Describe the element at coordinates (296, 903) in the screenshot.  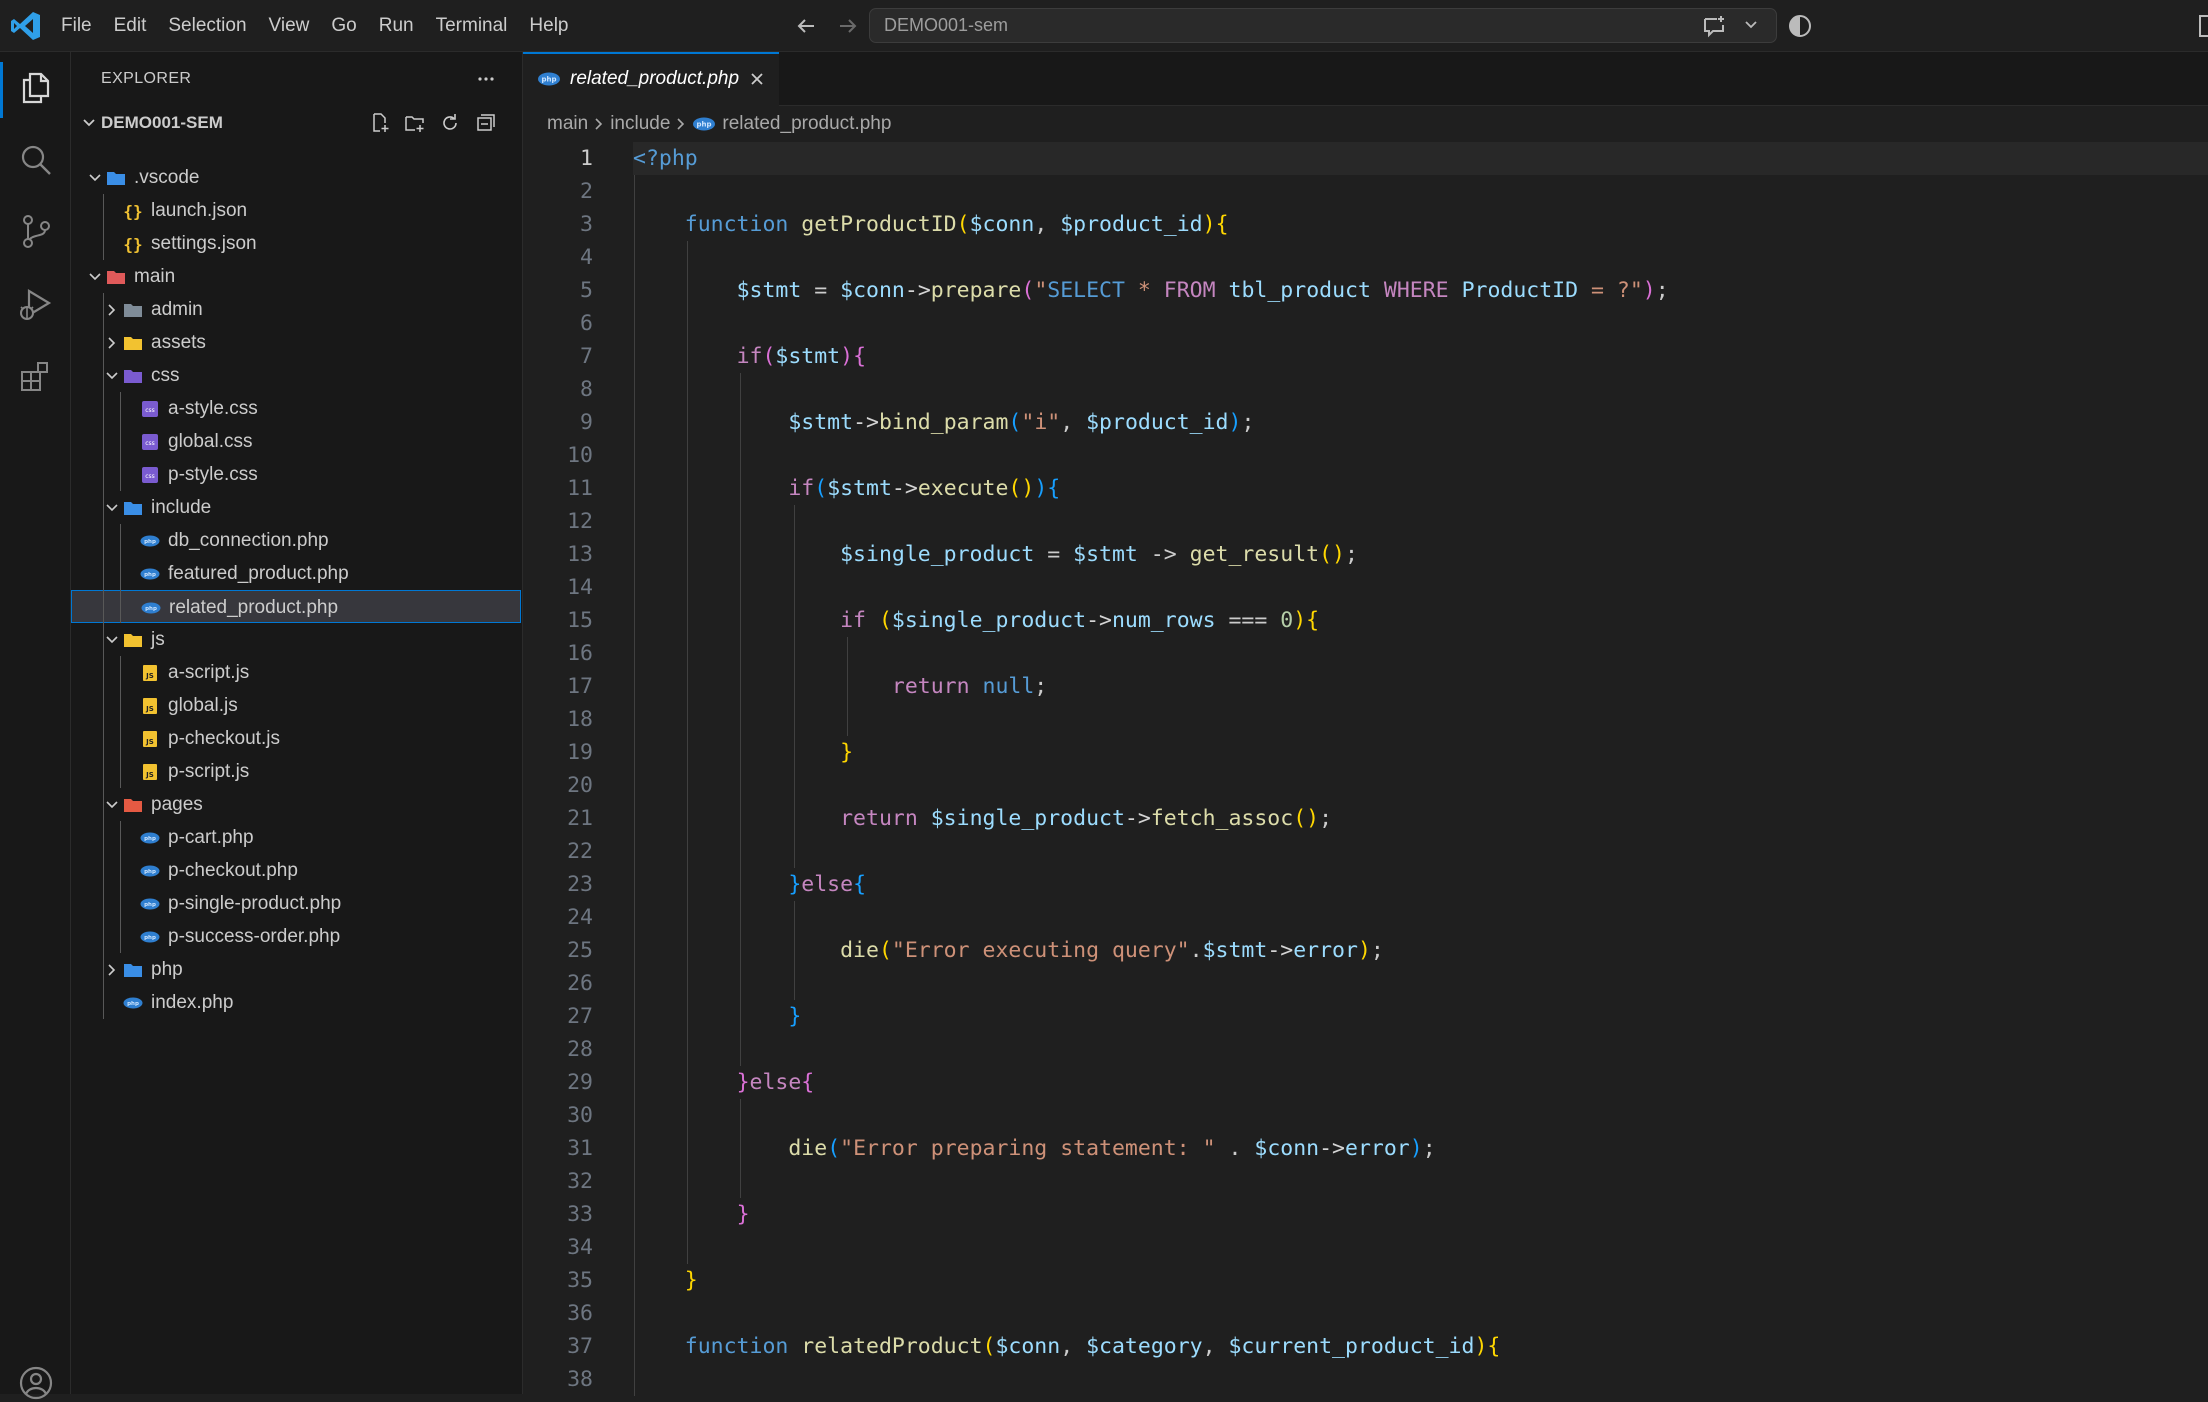
I see `tree-file: php p-single-product.php` at that location.